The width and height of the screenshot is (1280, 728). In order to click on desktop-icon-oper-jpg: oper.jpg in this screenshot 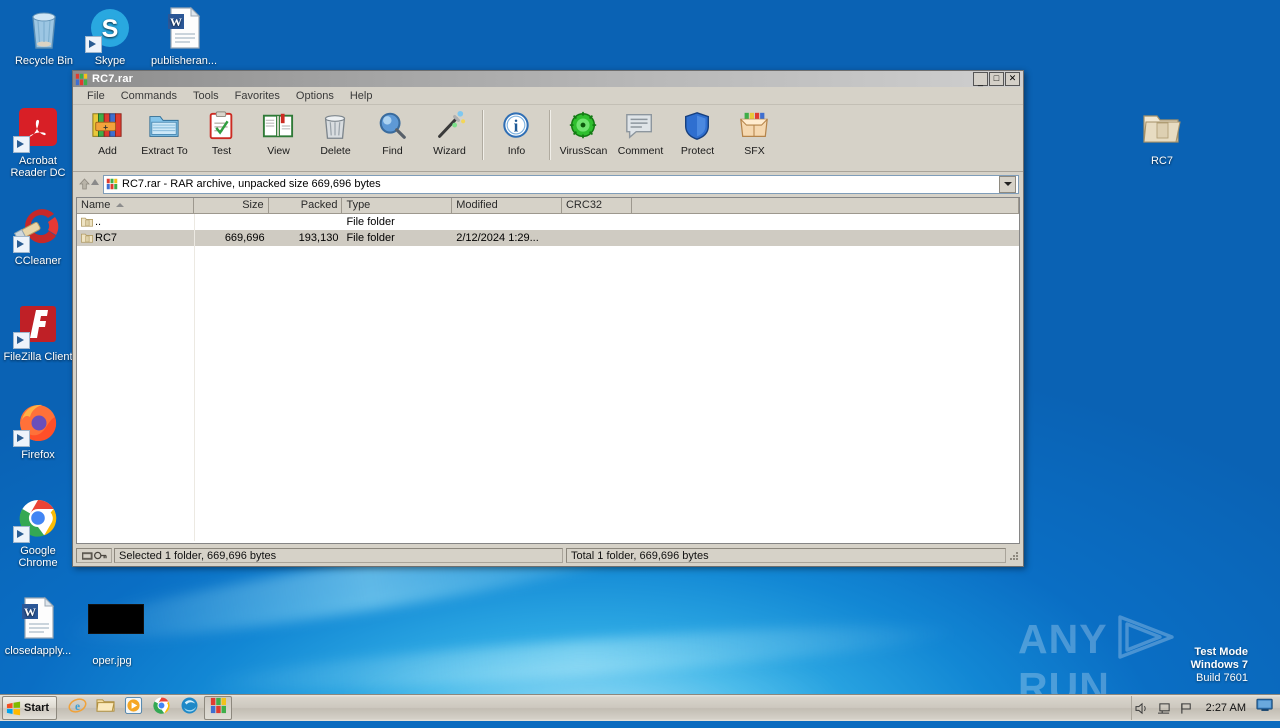, I will do `click(112, 630)`.